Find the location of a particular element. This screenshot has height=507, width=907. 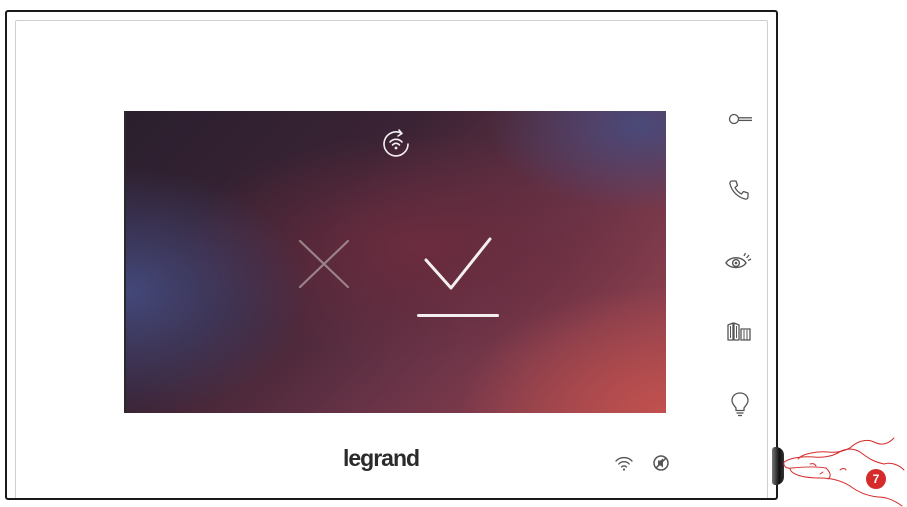

light-bulb-icon is located at coordinates (740, 404).